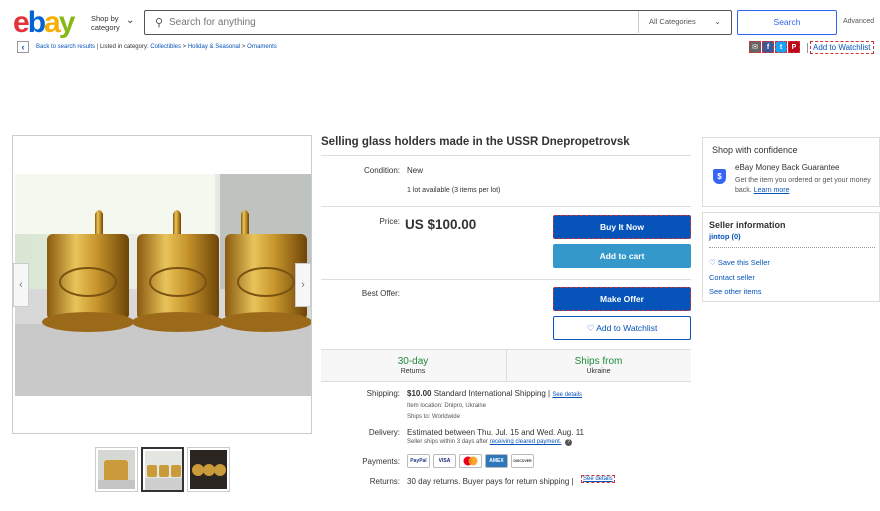  Describe the element at coordinates (383, 393) in the screenshot. I see `shipping-label: Shipping:` at that location.